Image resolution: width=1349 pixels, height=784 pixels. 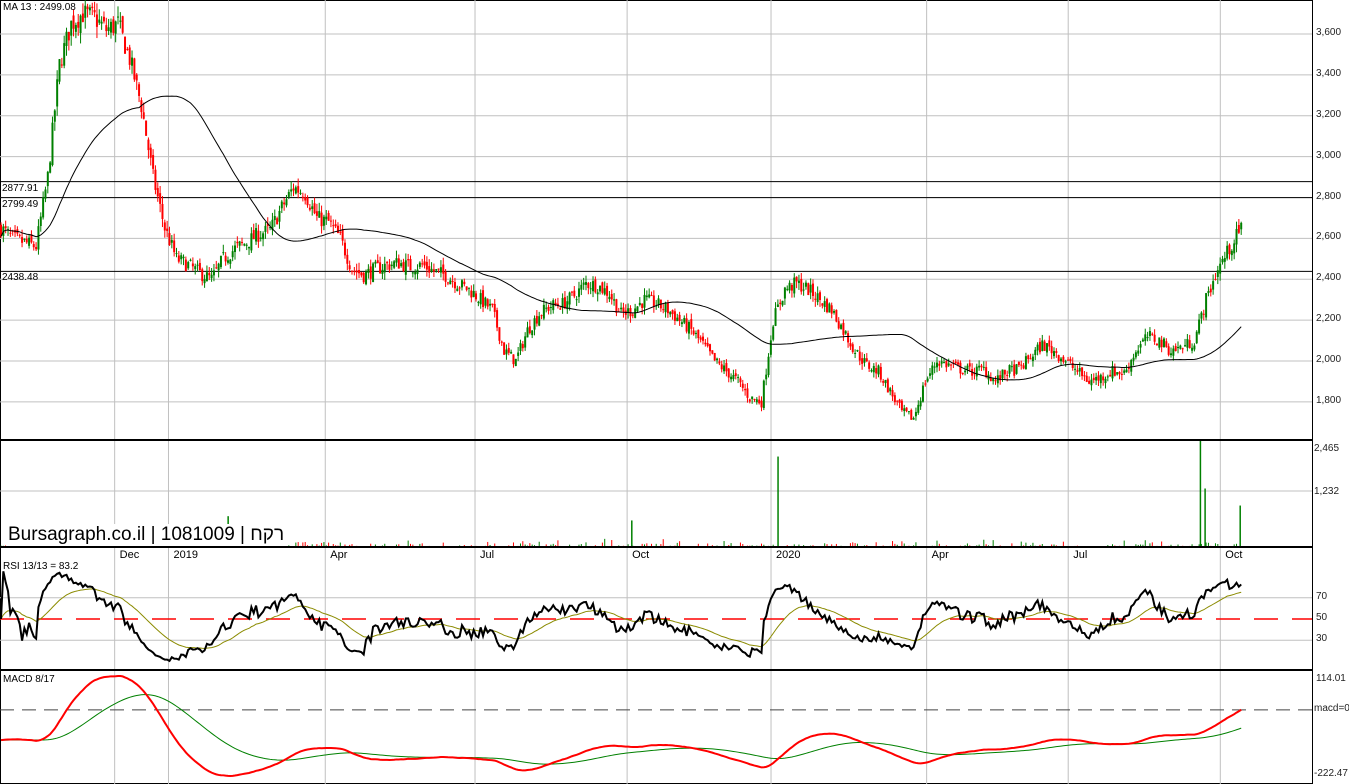 I want to click on macd-label: MACD 8/17, so click(x=29, y=679).